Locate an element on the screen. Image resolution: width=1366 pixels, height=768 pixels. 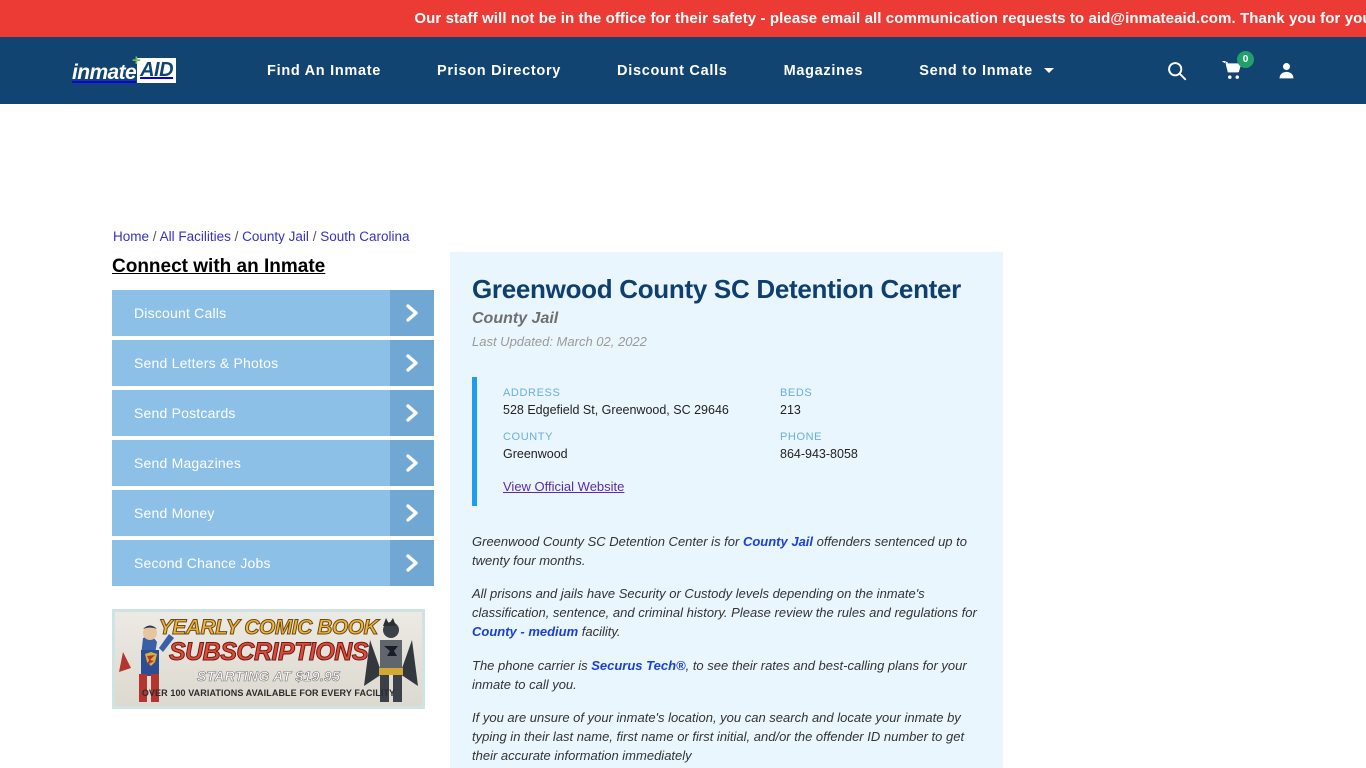
nav-item-discount-calls: Discount Calls is located at coordinates (672, 71).